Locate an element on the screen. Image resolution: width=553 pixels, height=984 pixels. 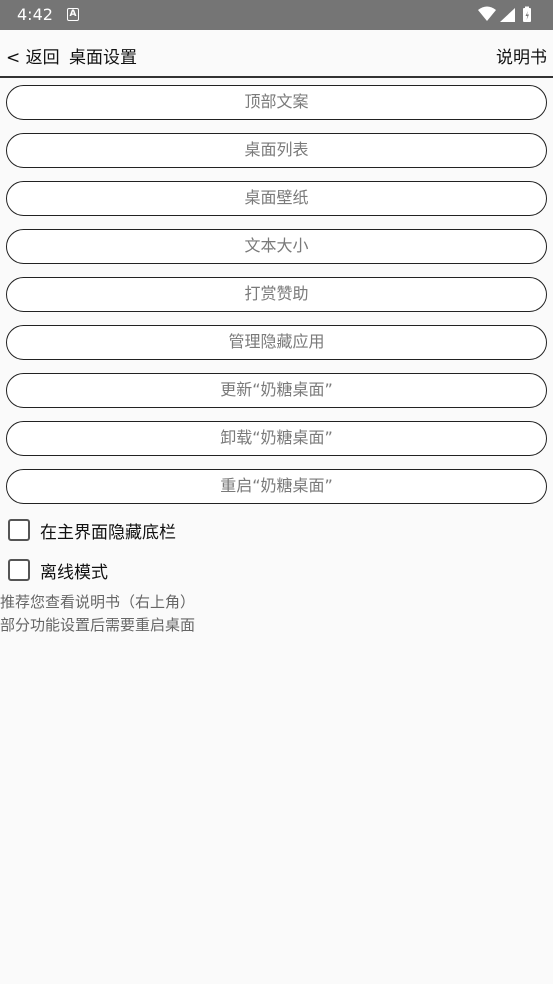
offline-mode-option: 离线模式 is located at coordinates (58, 570).